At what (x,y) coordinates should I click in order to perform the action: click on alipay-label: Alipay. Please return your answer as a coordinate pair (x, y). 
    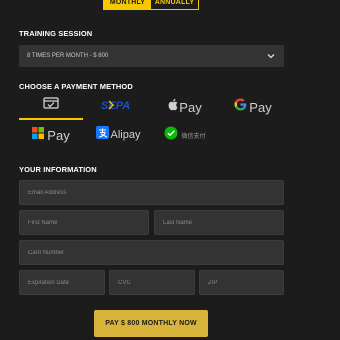
    Looking at the image, I should click on (125, 135).